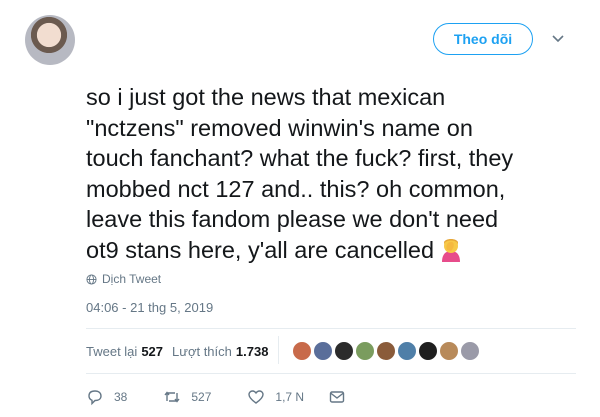 This screenshot has height=417, width=600. What do you see at coordinates (112, 351) in the screenshot?
I see `retweets-label: Tweet lại` at bounding box center [112, 351].